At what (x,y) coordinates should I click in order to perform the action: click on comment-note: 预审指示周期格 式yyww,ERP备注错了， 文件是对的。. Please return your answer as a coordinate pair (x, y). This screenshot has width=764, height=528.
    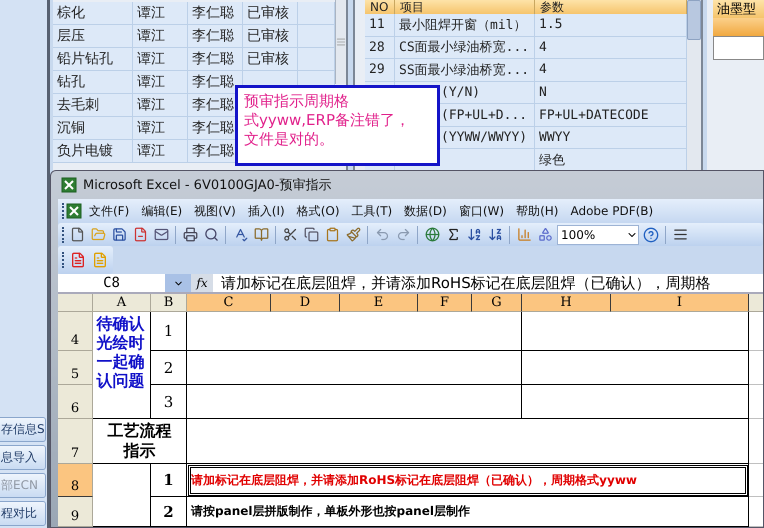
    Looking at the image, I should click on (337, 125).